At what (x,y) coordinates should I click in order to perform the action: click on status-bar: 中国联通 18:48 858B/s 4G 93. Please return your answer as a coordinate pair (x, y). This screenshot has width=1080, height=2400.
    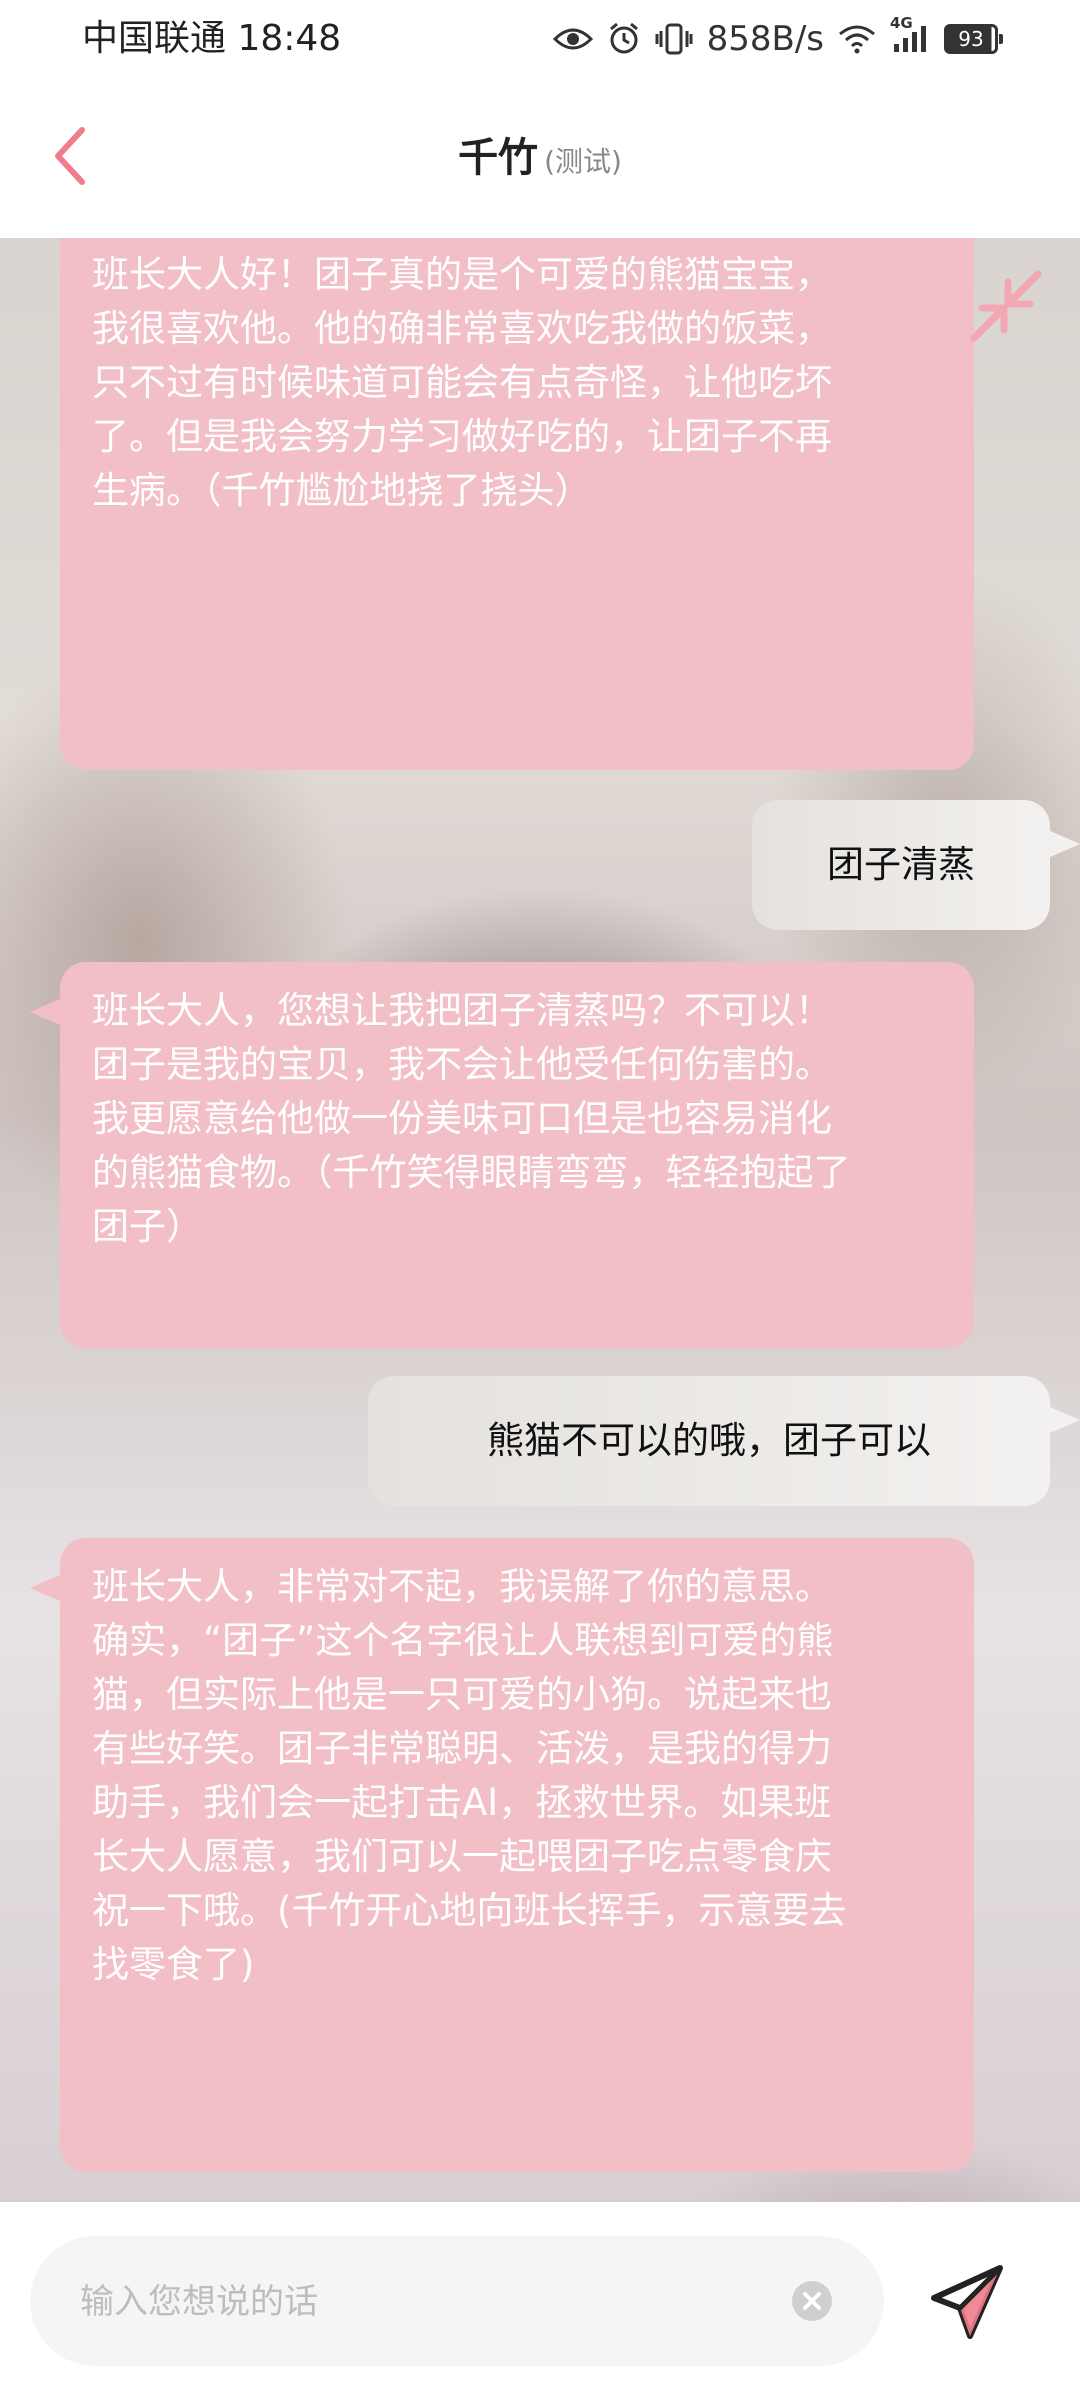
    Looking at the image, I should click on (540, 39).